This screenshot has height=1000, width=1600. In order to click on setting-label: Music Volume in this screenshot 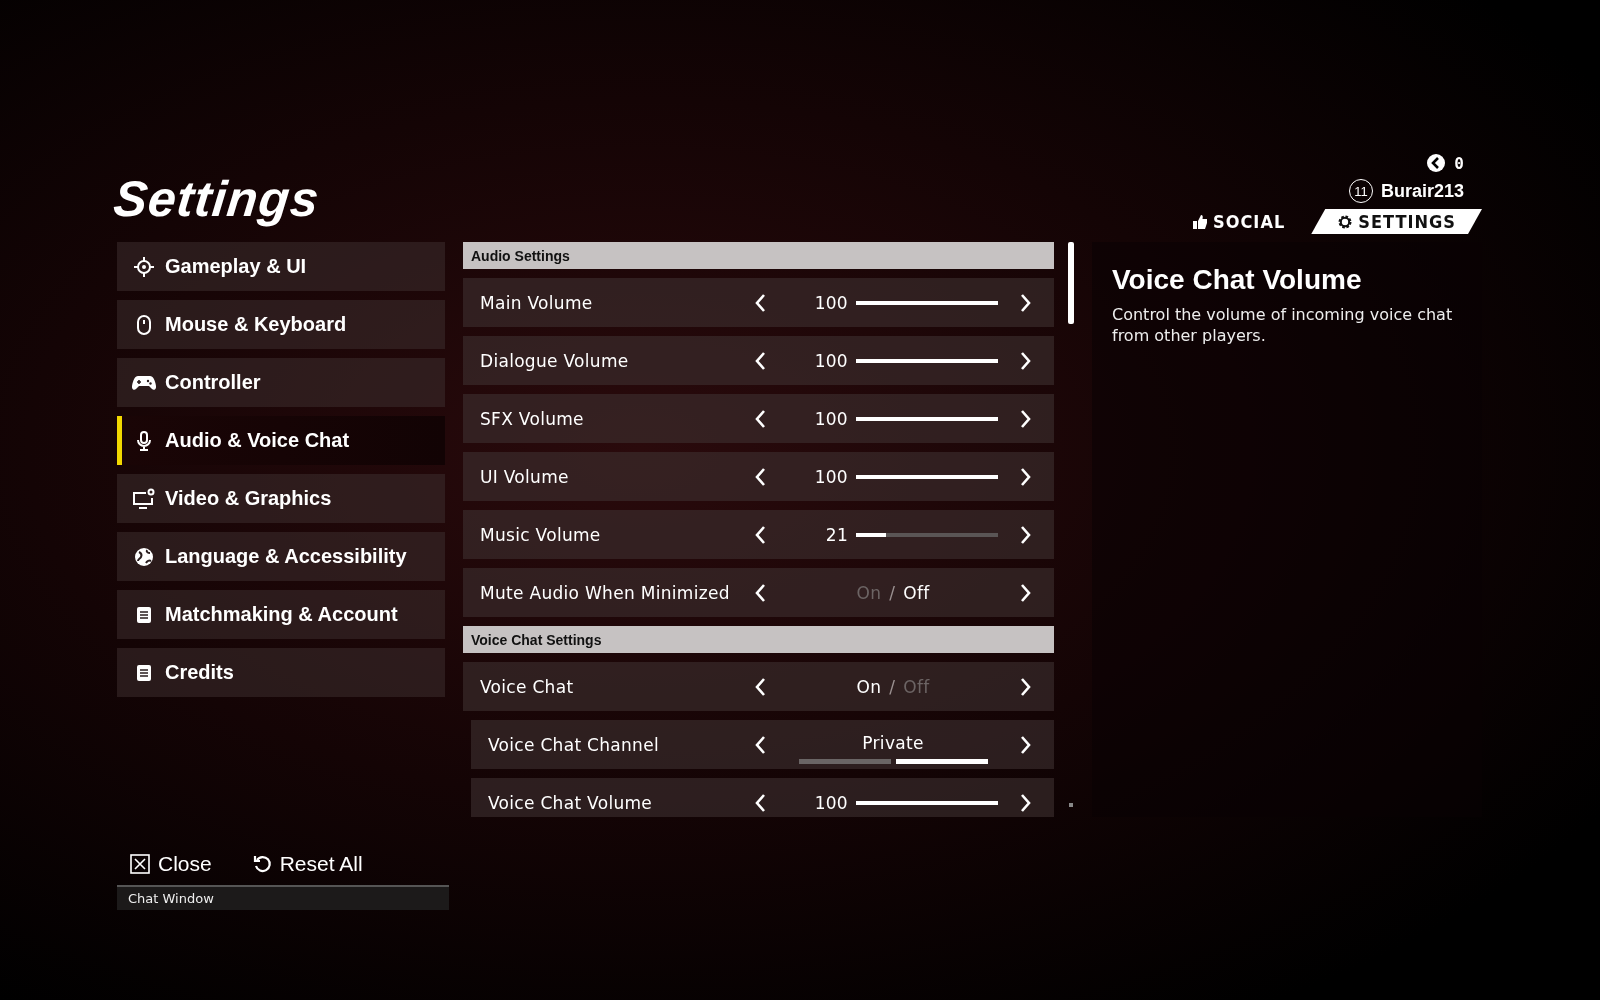, I will do `click(541, 534)`.